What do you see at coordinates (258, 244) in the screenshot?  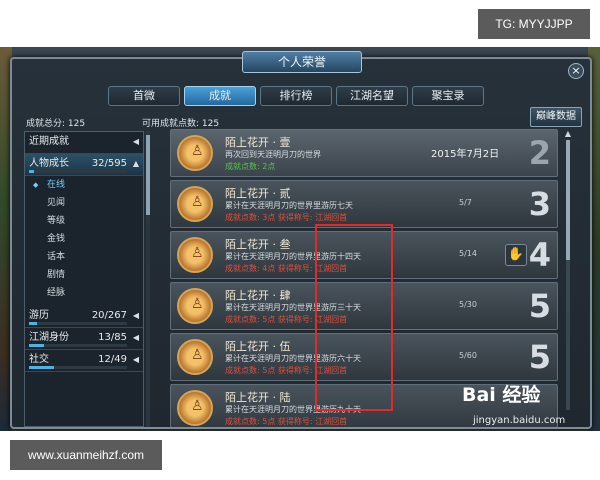 I see `achievement-title: 陌上花开 · 叁` at bounding box center [258, 244].